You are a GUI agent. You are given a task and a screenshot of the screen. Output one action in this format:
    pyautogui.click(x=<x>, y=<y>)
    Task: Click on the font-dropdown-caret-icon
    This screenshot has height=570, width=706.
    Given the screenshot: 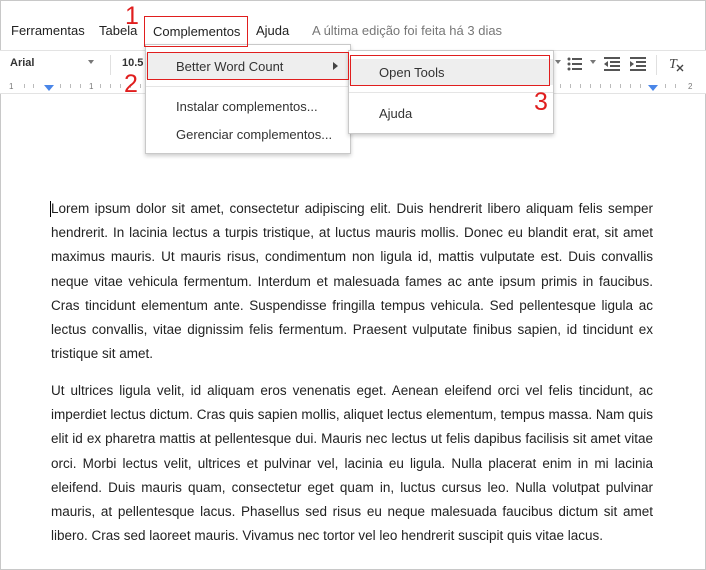 What is the action you would take?
    pyautogui.click(x=91, y=62)
    